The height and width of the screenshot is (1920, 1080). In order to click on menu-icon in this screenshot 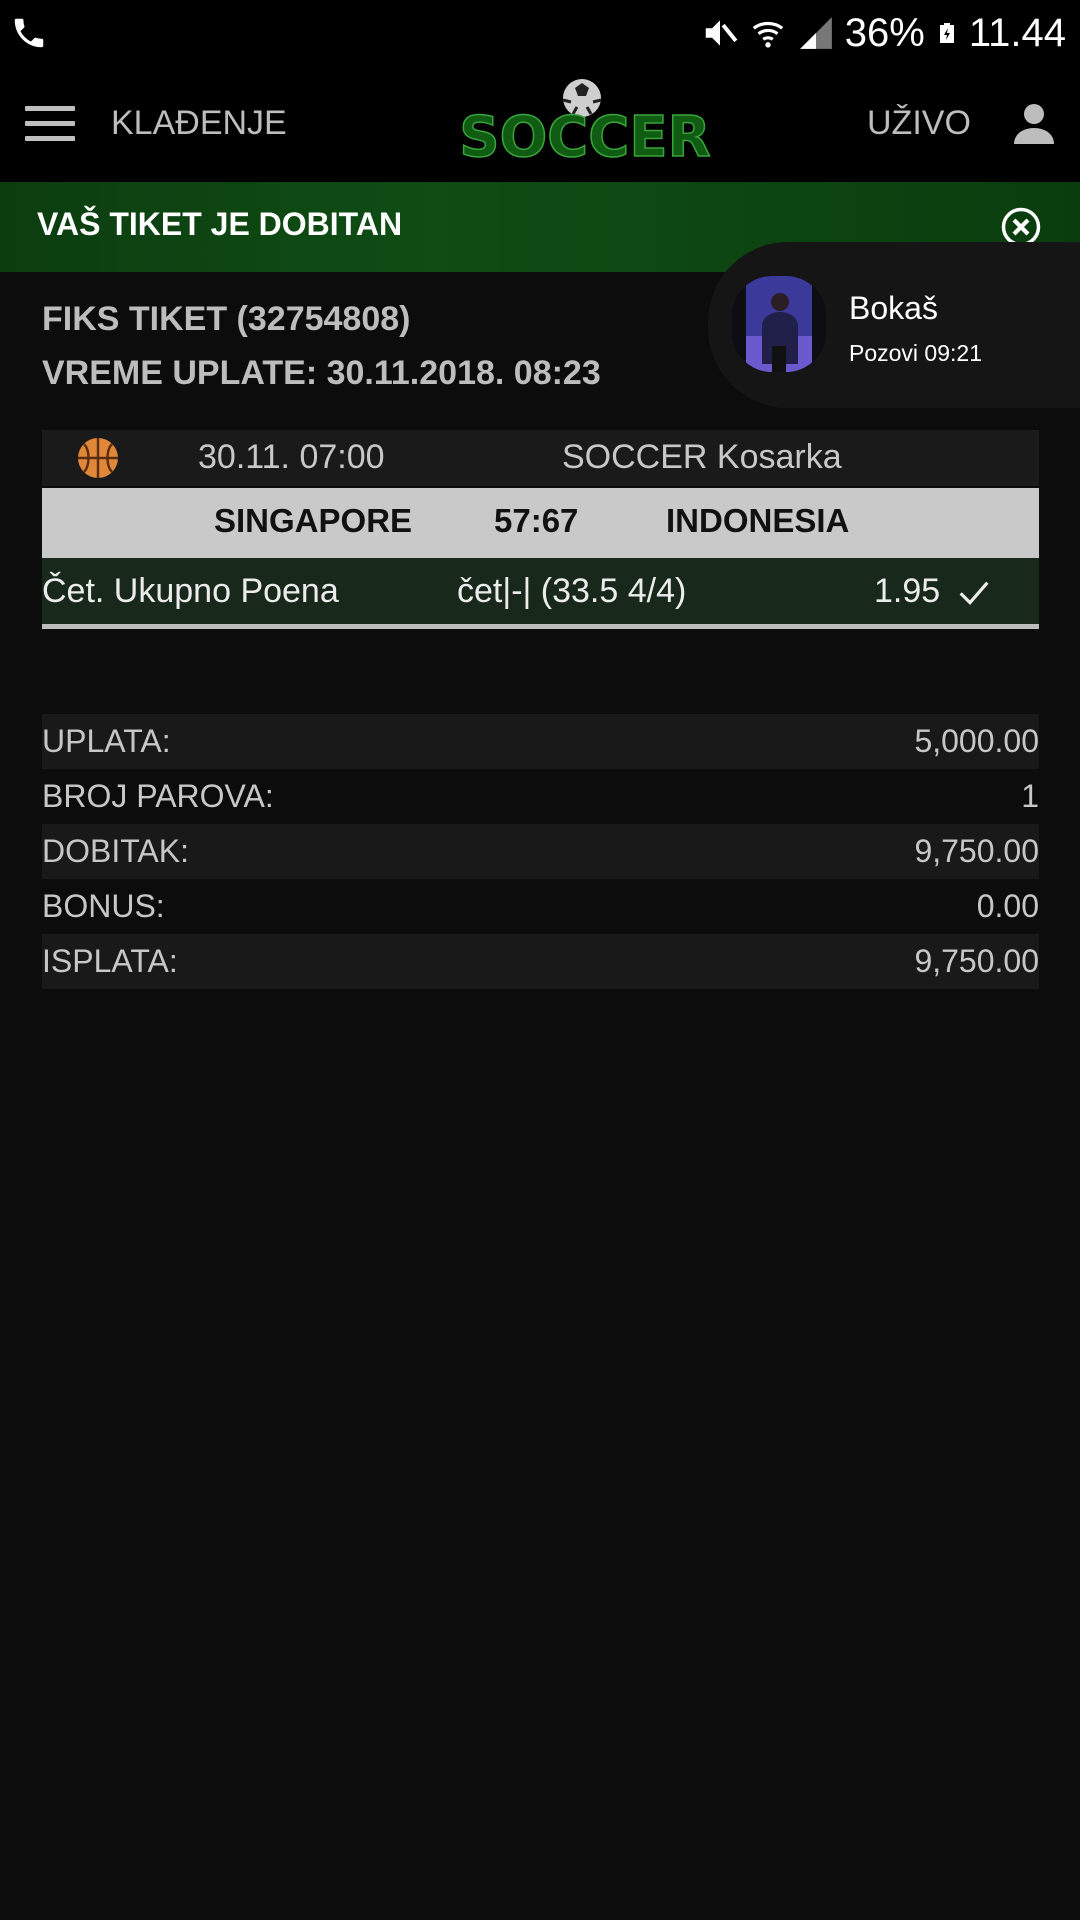, I will do `click(50, 124)`.